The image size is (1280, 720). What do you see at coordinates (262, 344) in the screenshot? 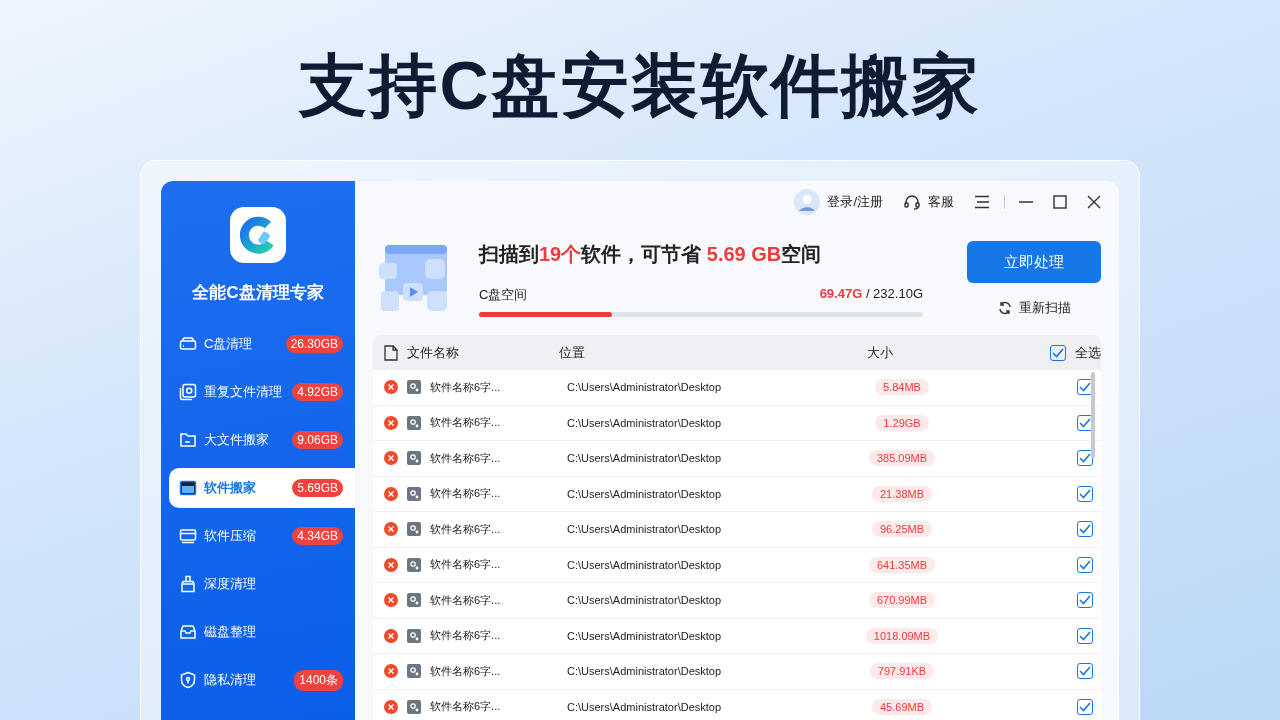
I see `sidebar-item: C盘清理 26.30GB` at bounding box center [262, 344].